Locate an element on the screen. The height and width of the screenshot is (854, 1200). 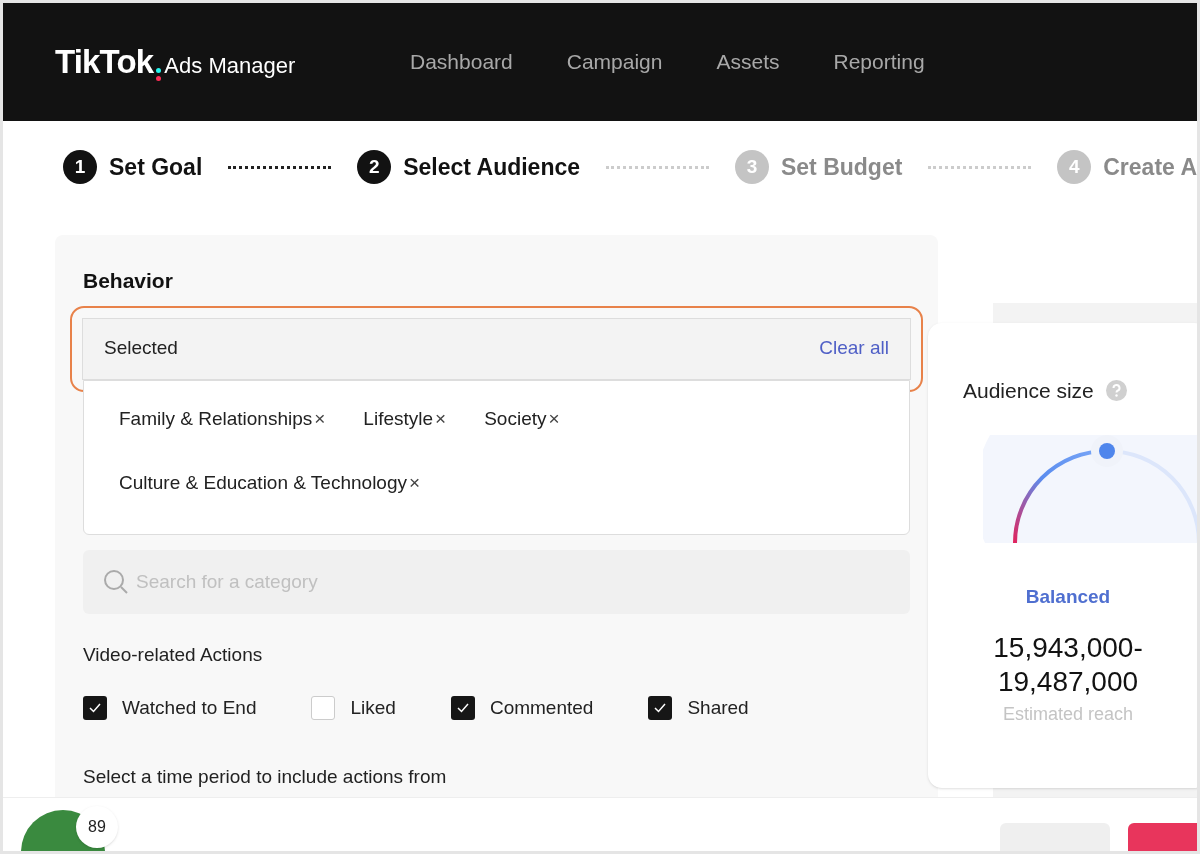
nav-link: Assets is located at coordinates (748, 62).